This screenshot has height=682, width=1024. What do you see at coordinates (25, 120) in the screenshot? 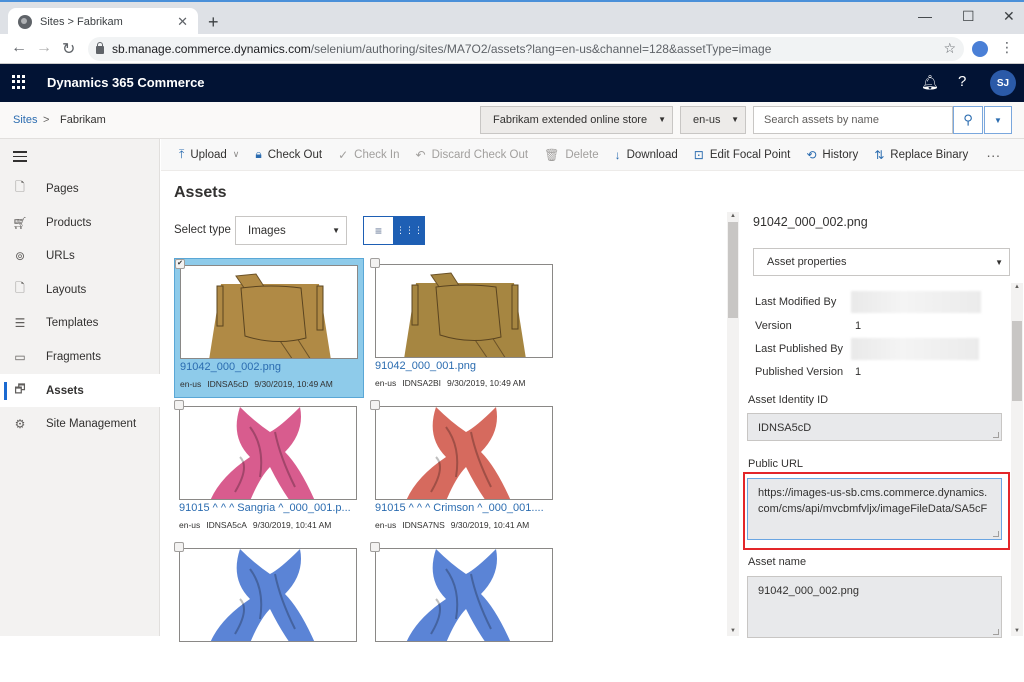
I see `breadcrumb-sites-link: Sites` at bounding box center [25, 120].